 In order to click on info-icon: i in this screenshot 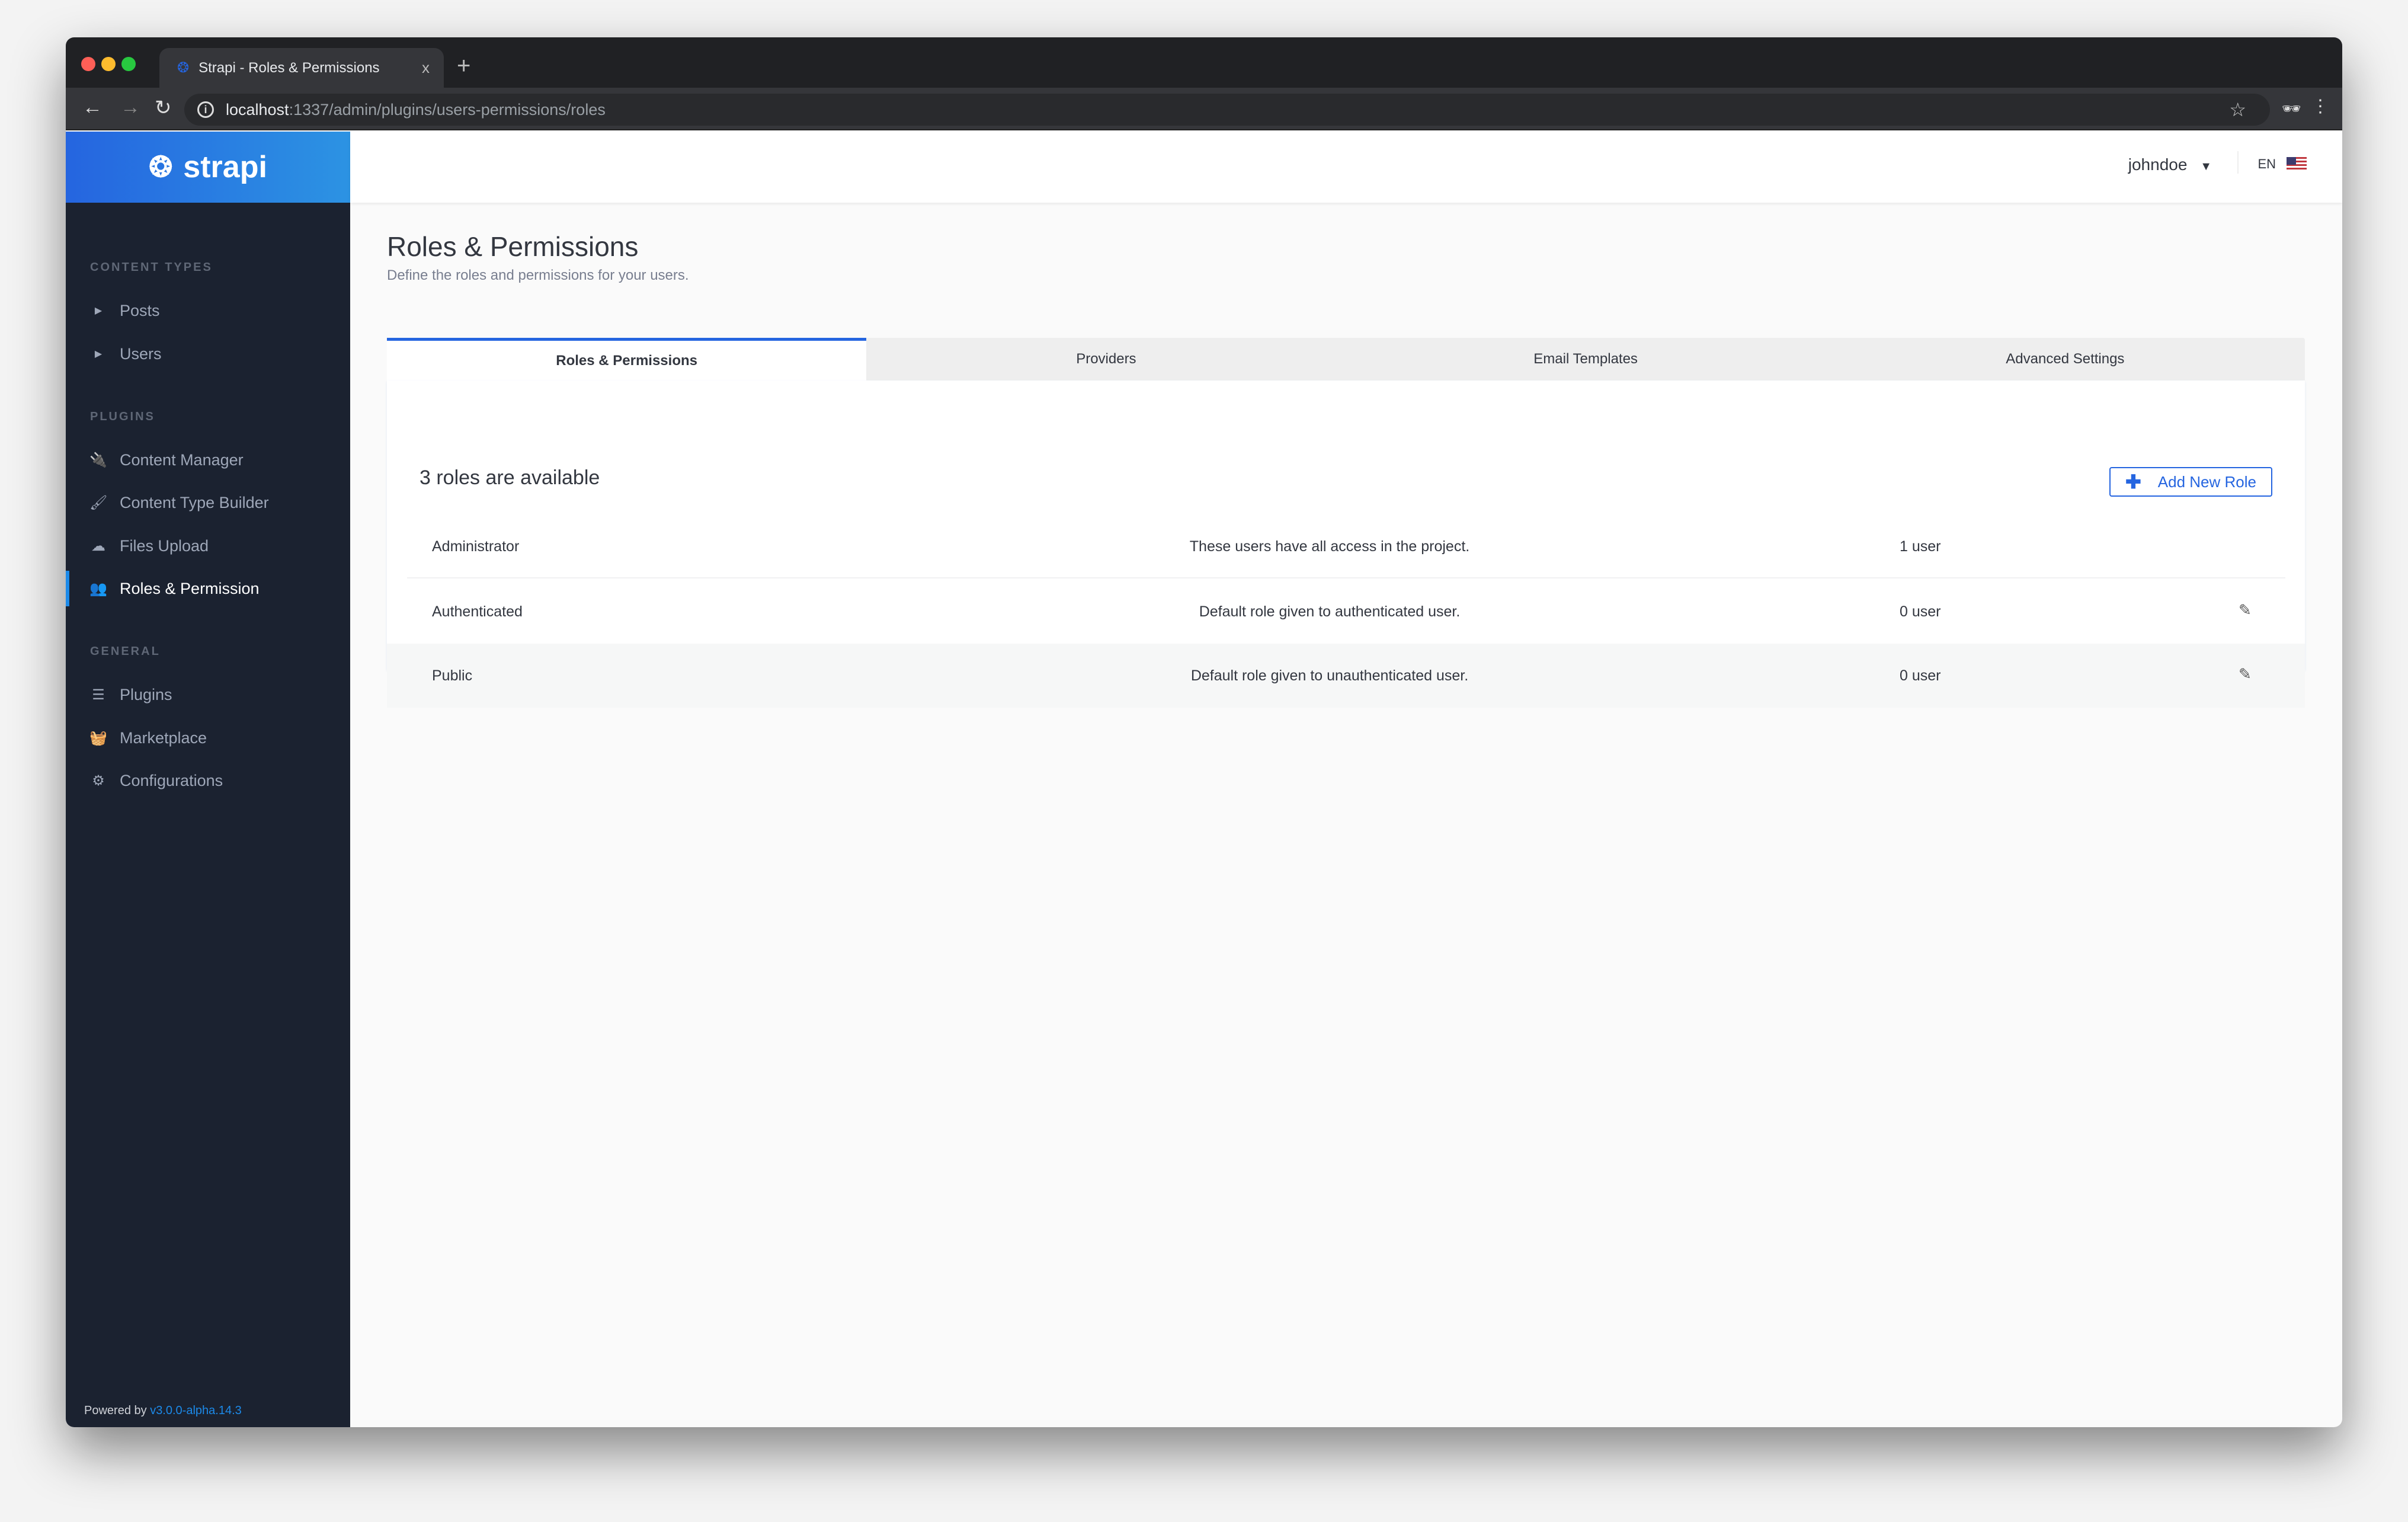, I will do `click(205, 110)`.